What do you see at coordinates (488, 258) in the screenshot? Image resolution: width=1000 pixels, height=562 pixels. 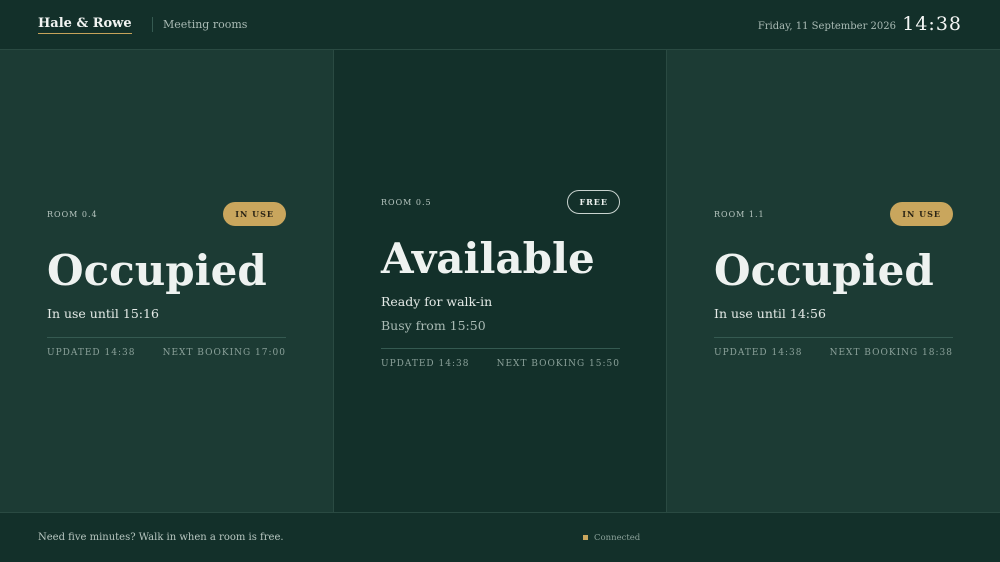 I see `room-status: Available` at bounding box center [488, 258].